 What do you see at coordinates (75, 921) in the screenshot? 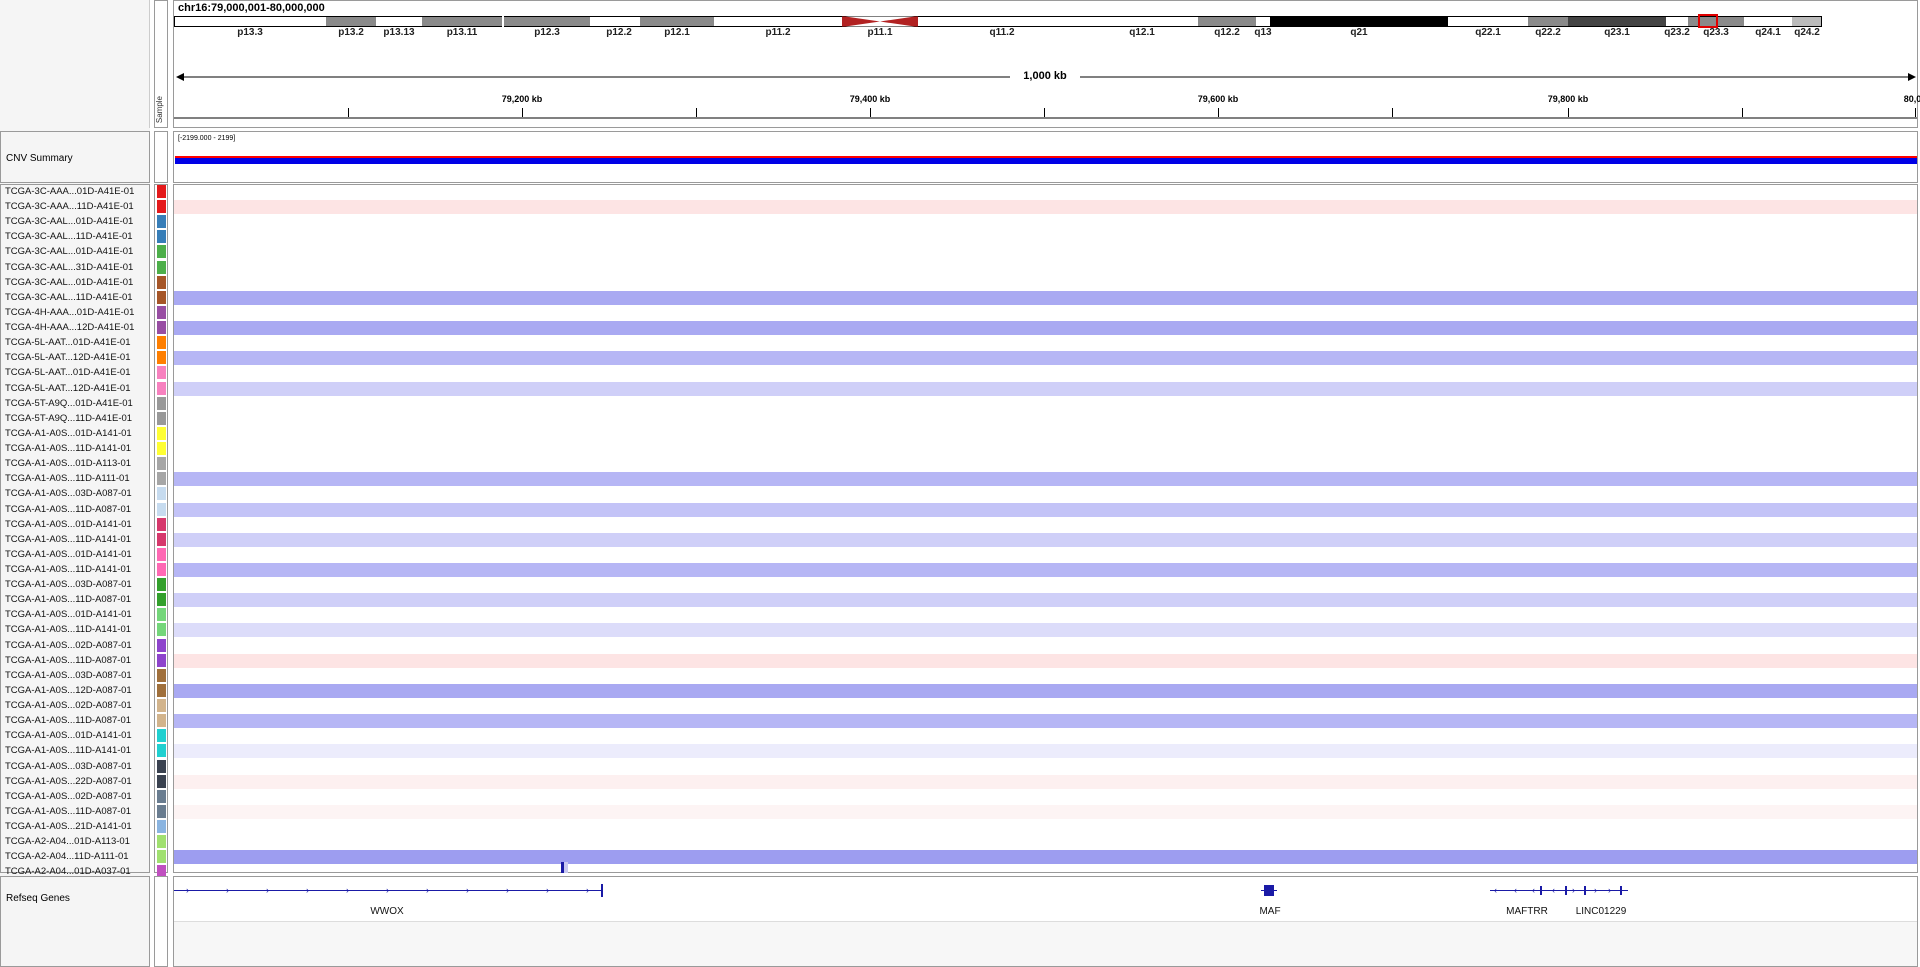
I see `refseq-name-cell: Refseq Genes` at bounding box center [75, 921].